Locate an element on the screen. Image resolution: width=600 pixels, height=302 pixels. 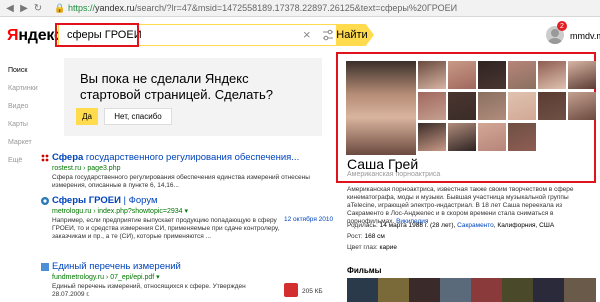
logo-letter: Я is located at coordinates (13, 35).